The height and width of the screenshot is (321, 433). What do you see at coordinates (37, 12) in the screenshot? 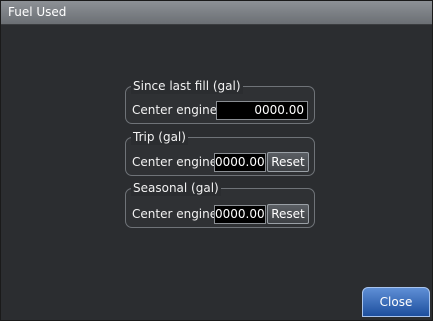
I see `dialog-title: Fuel Used` at bounding box center [37, 12].